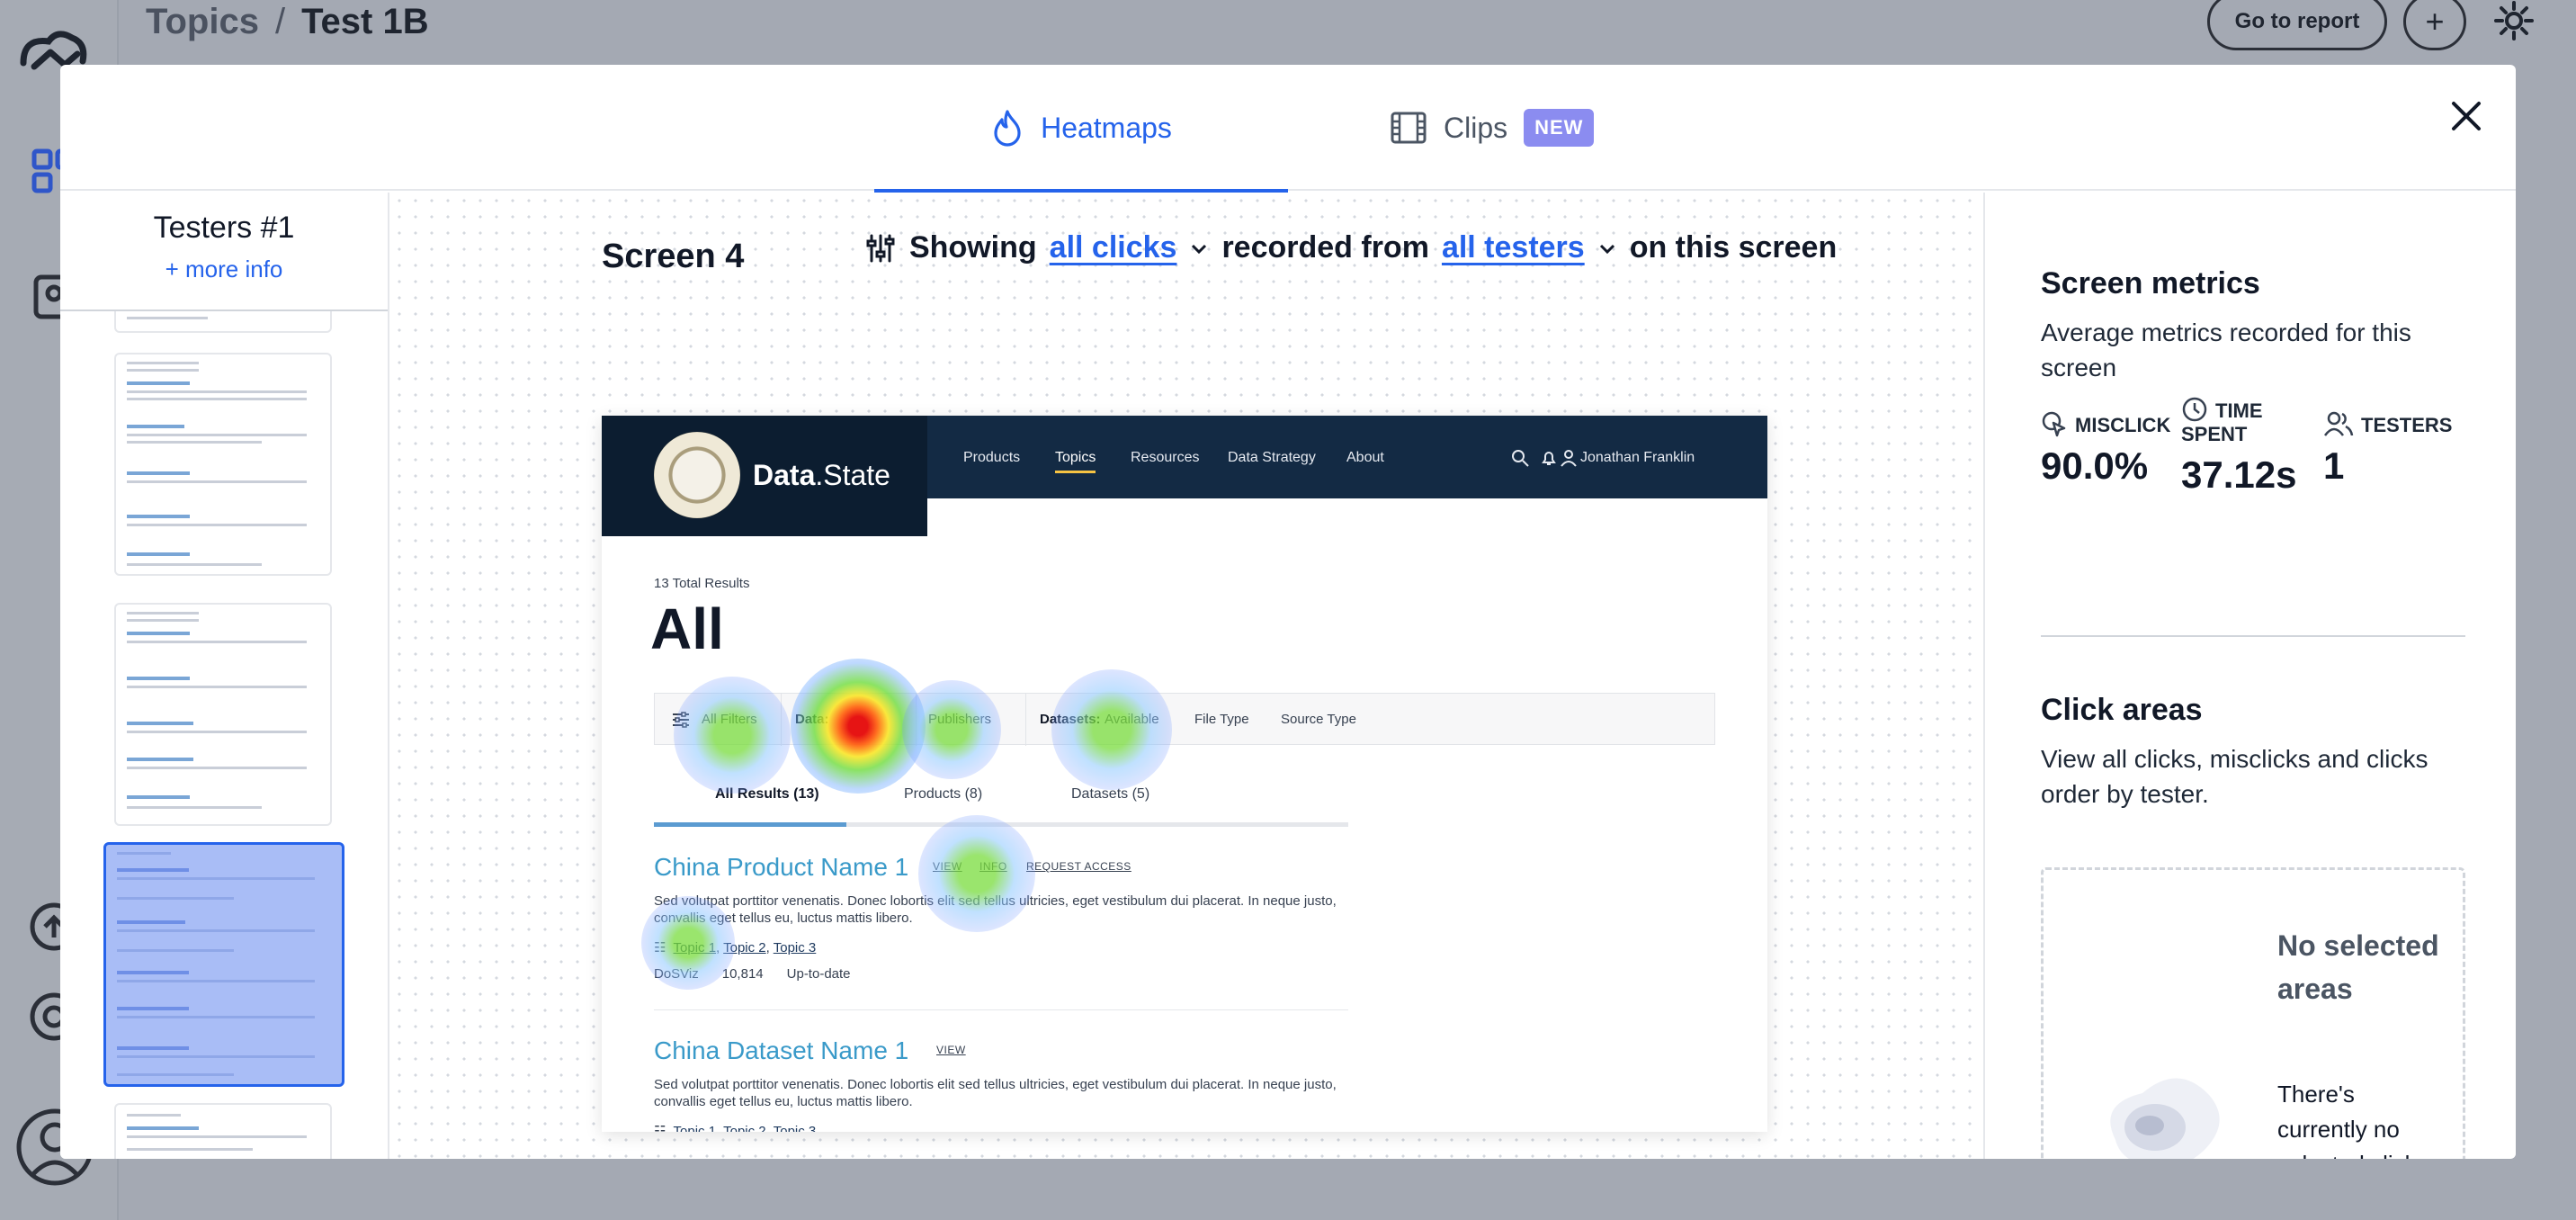  I want to click on more-info-link: + more info, so click(224, 269).